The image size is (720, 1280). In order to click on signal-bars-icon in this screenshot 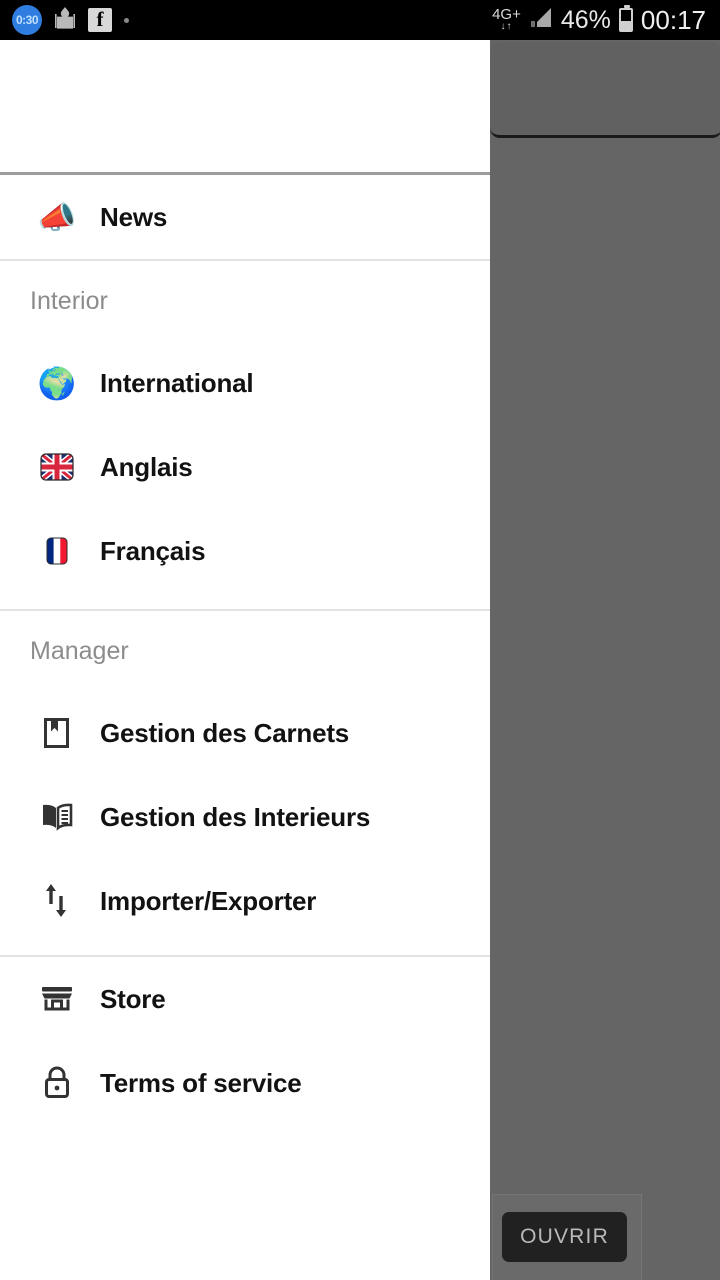, I will do `click(541, 20)`.